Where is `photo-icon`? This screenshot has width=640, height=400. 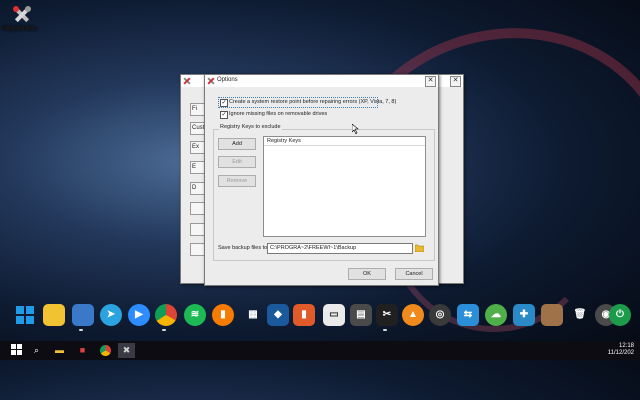 photo-icon is located at coordinates (552, 315).